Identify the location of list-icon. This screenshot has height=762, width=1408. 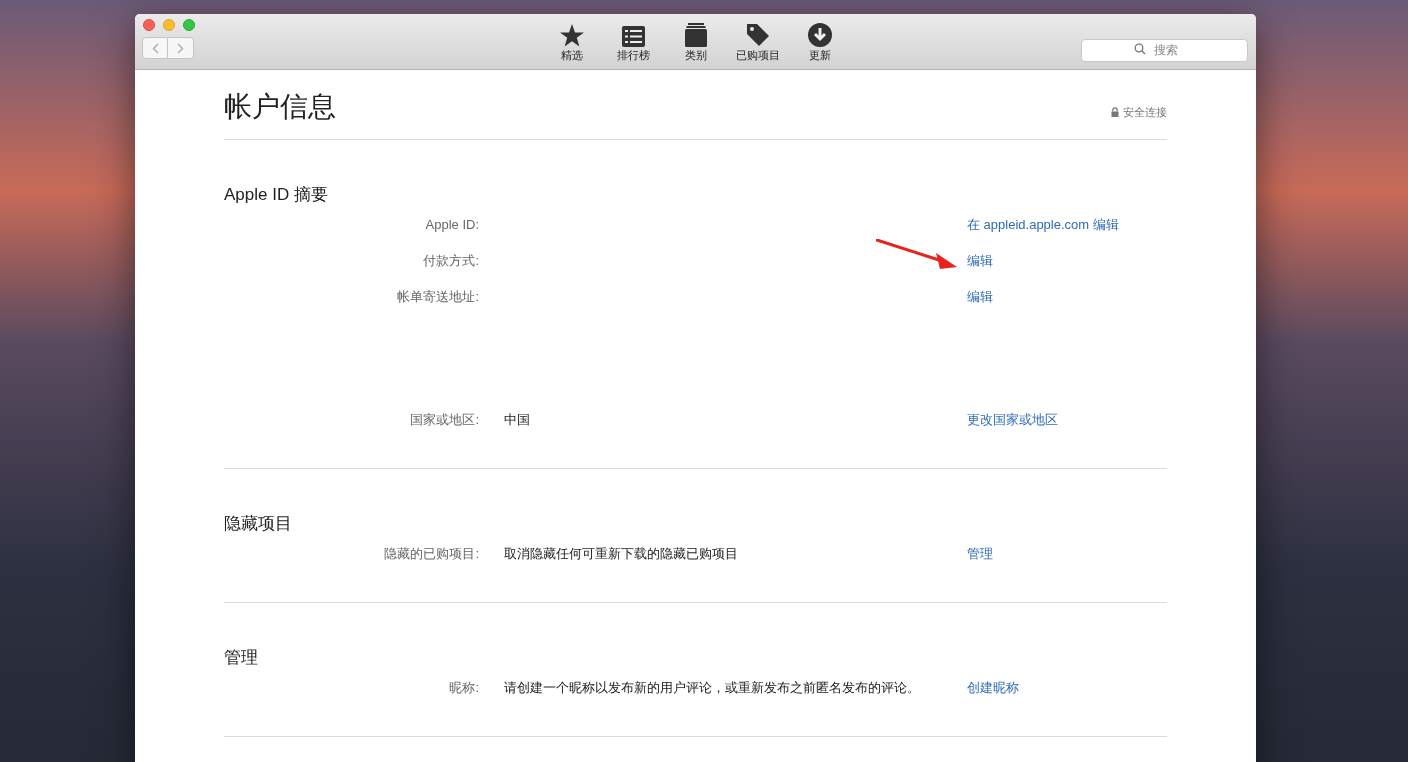
(633, 36).